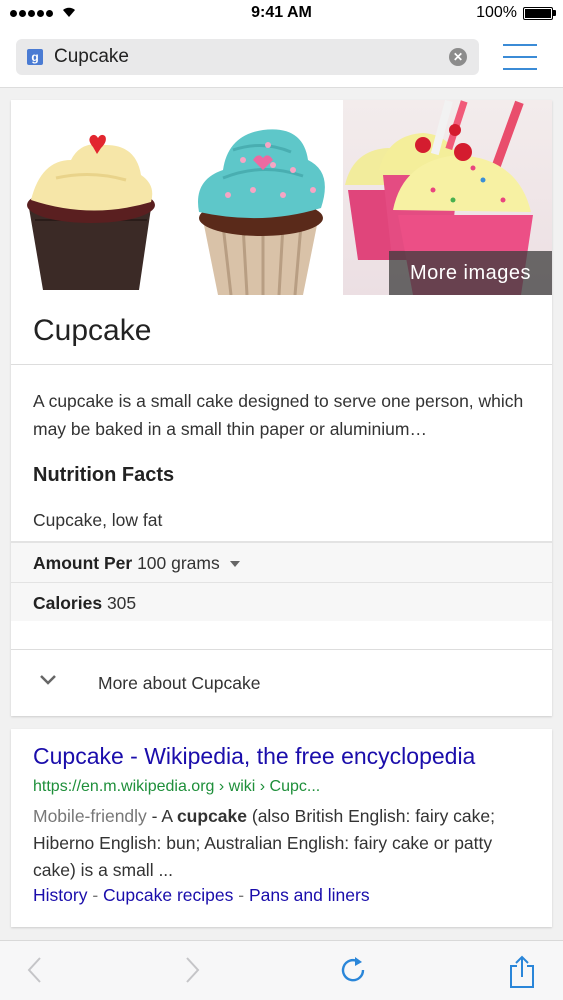  Describe the element at coordinates (470, 273) in the screenshot. I see `more-images-button: More images` at that location.